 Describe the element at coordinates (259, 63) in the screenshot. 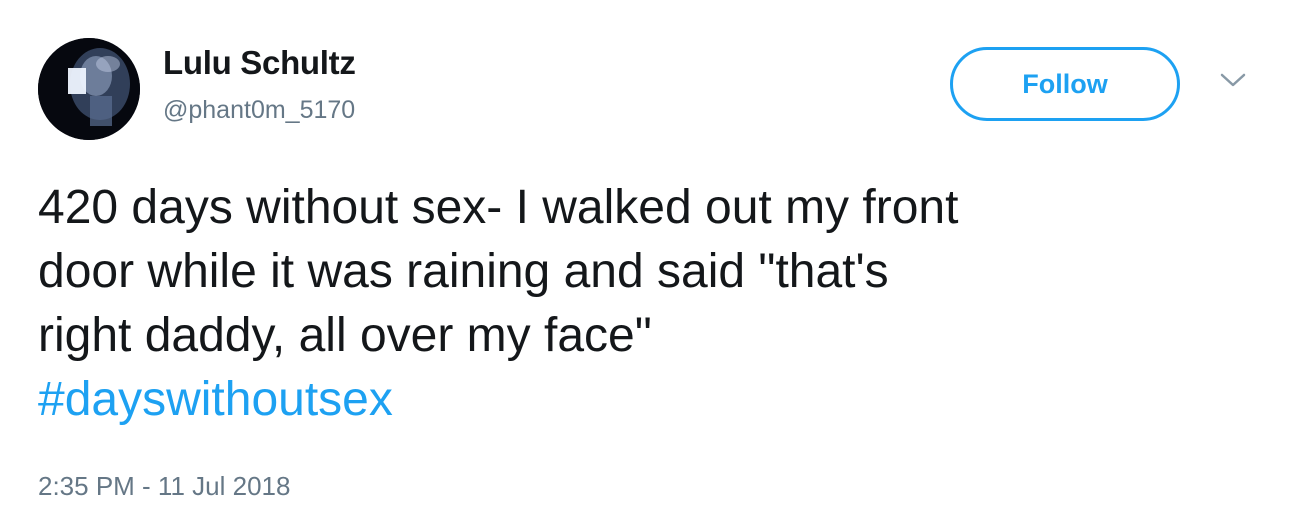

I see `display-name: Lulu Schultz` at that location.